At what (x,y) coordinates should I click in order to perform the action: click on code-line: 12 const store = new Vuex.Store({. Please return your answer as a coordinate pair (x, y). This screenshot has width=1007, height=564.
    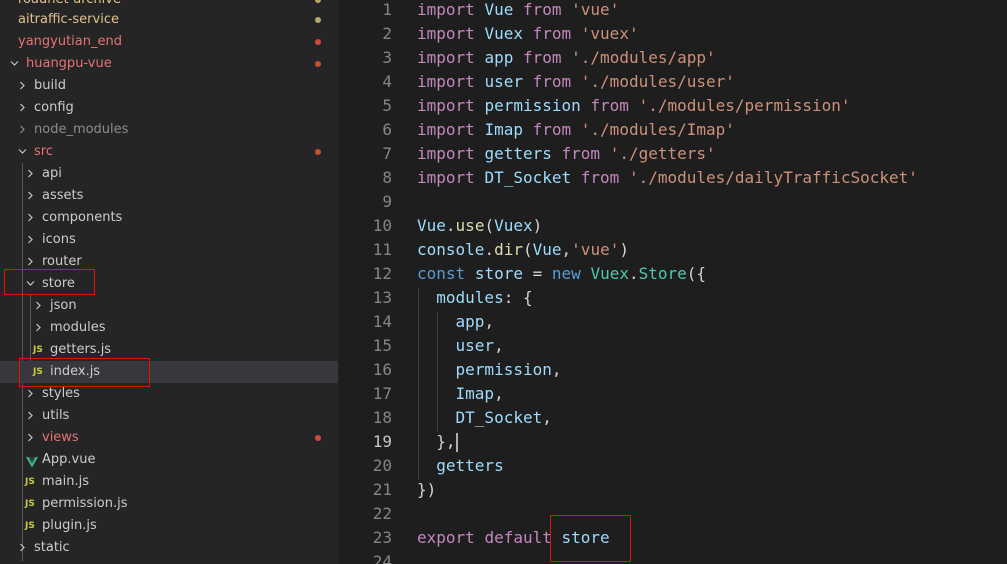
    Looking at the image, I should click on (672, 274).